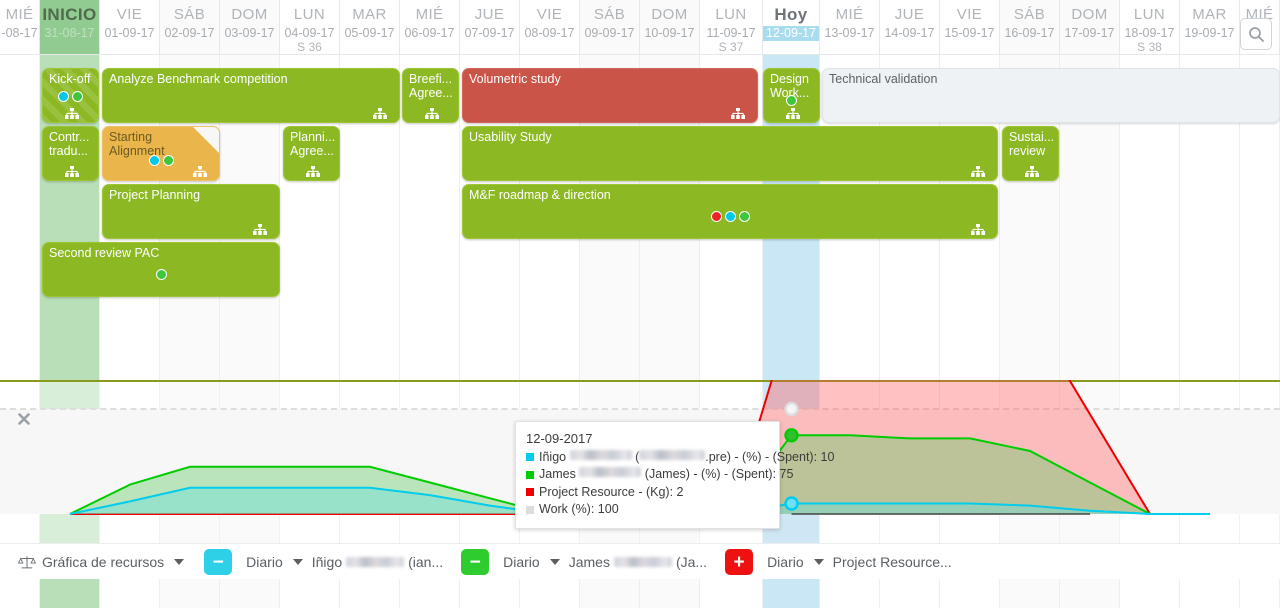 The image size is (1280, 608). Describe the element at coordinates (1051, 95) in the screenshot. I see `gantt-task-bar: Technical validation` at that location.